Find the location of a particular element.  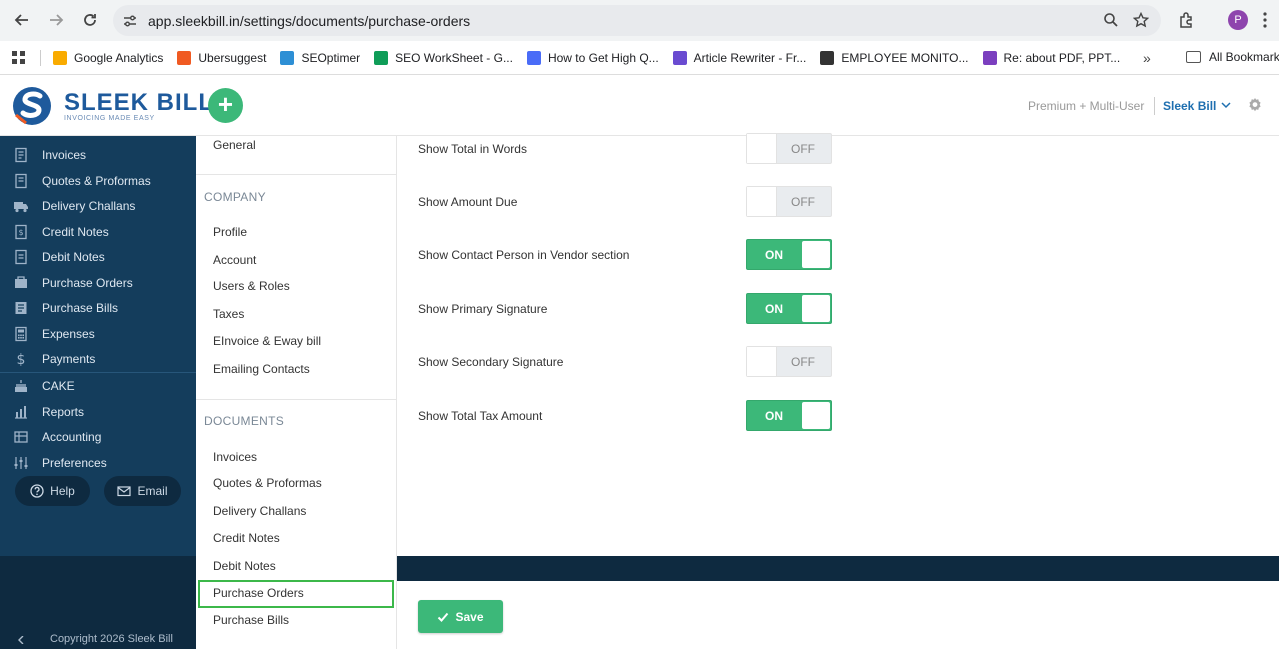

back-arrow-icon is located at coordinates (22, 20).